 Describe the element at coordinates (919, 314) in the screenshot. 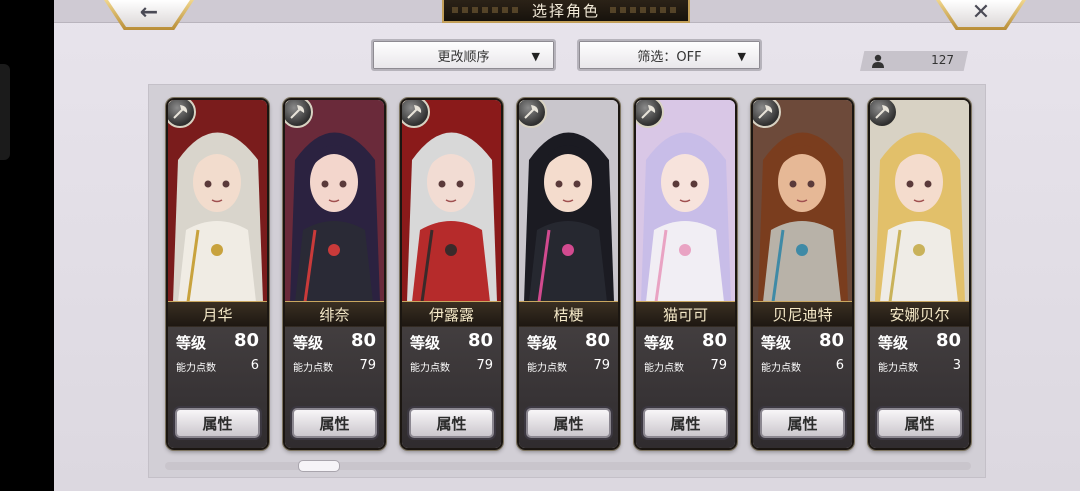

I see `character-name: 安娜贝尔` at that location.